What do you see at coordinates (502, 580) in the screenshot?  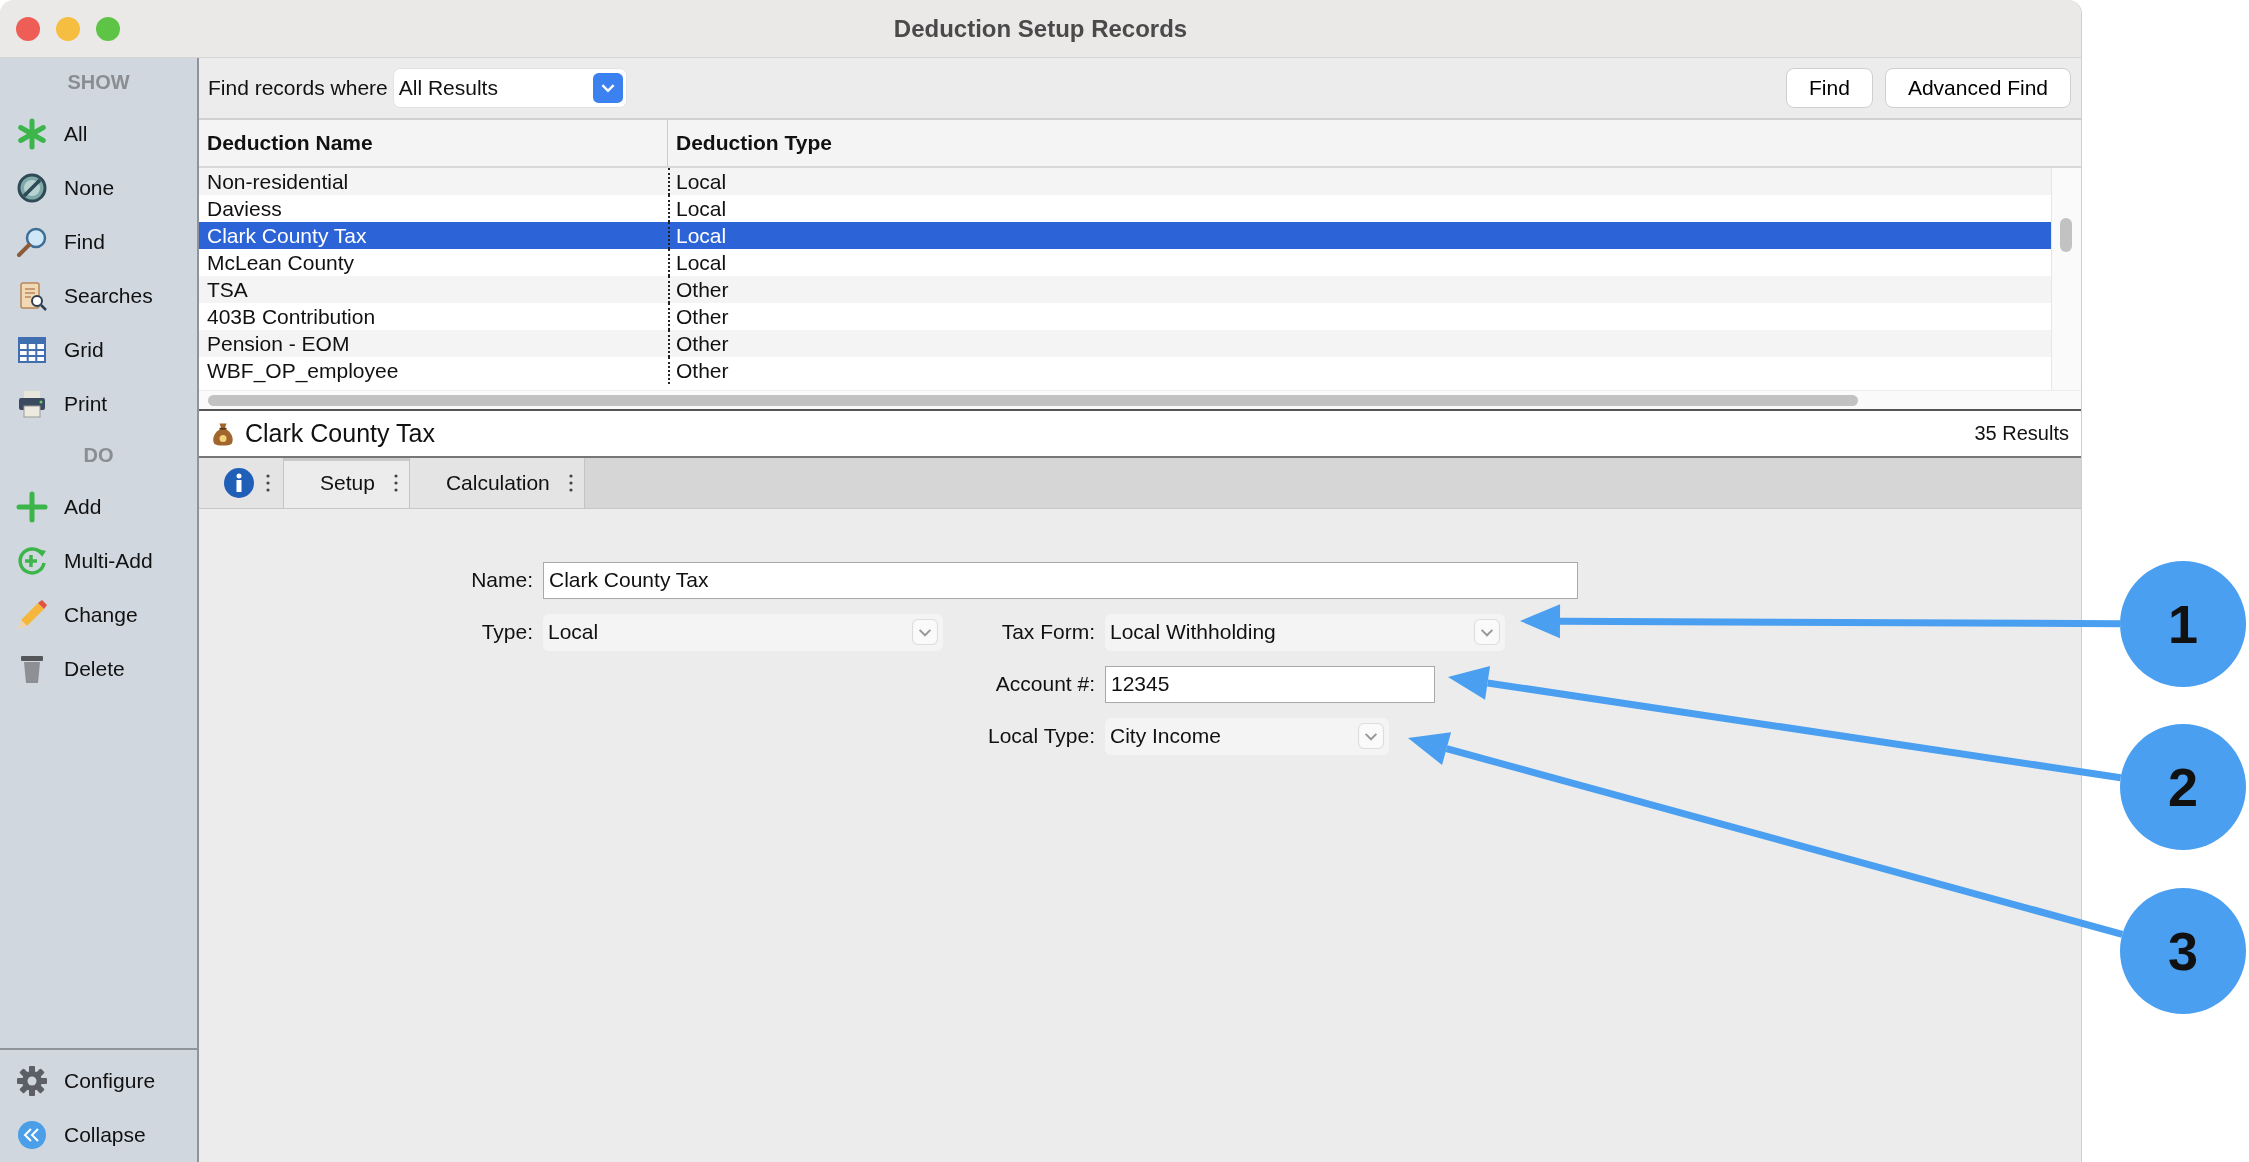 I see `field-label: Name:` at bounding box center [502, 580].